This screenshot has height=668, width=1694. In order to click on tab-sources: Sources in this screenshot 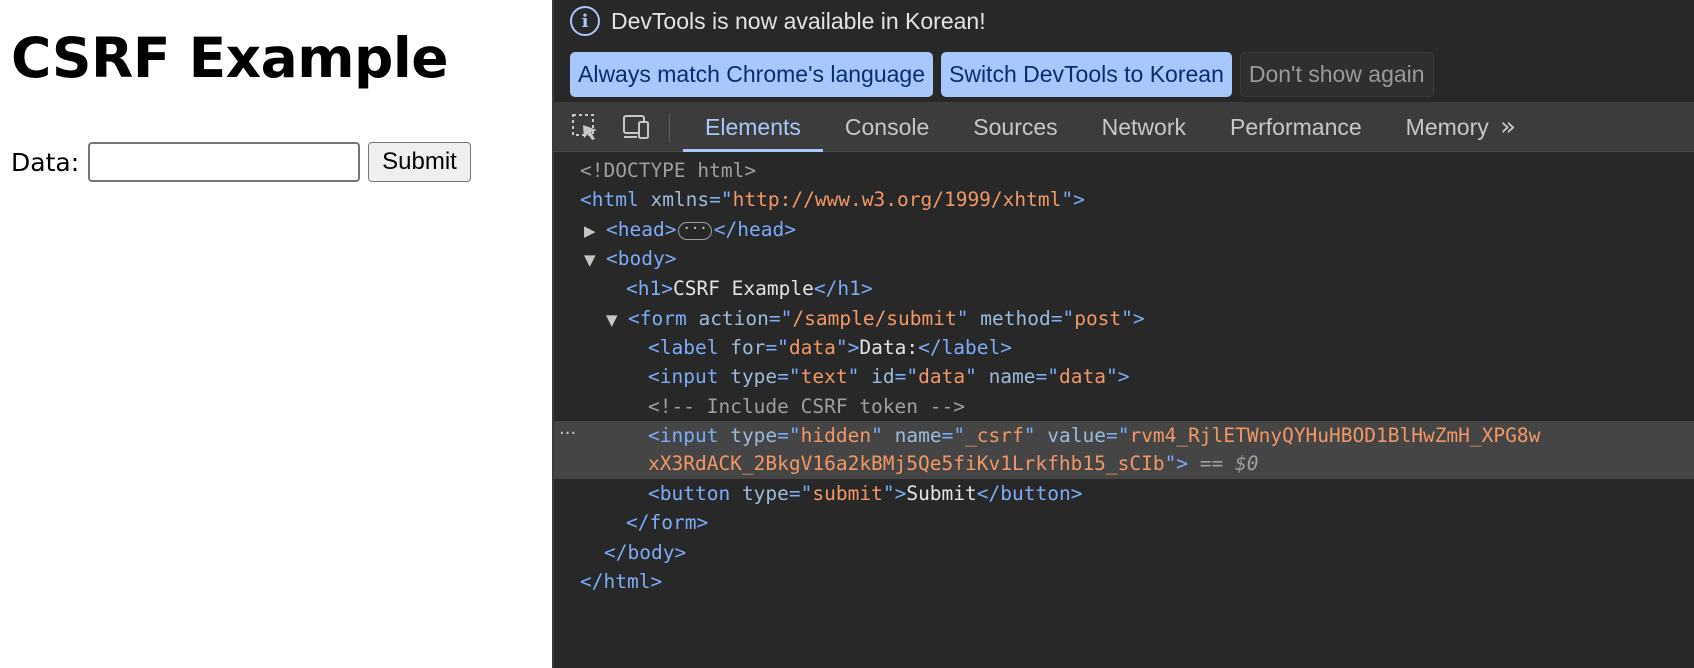, I will do `click(1015, 127)`.